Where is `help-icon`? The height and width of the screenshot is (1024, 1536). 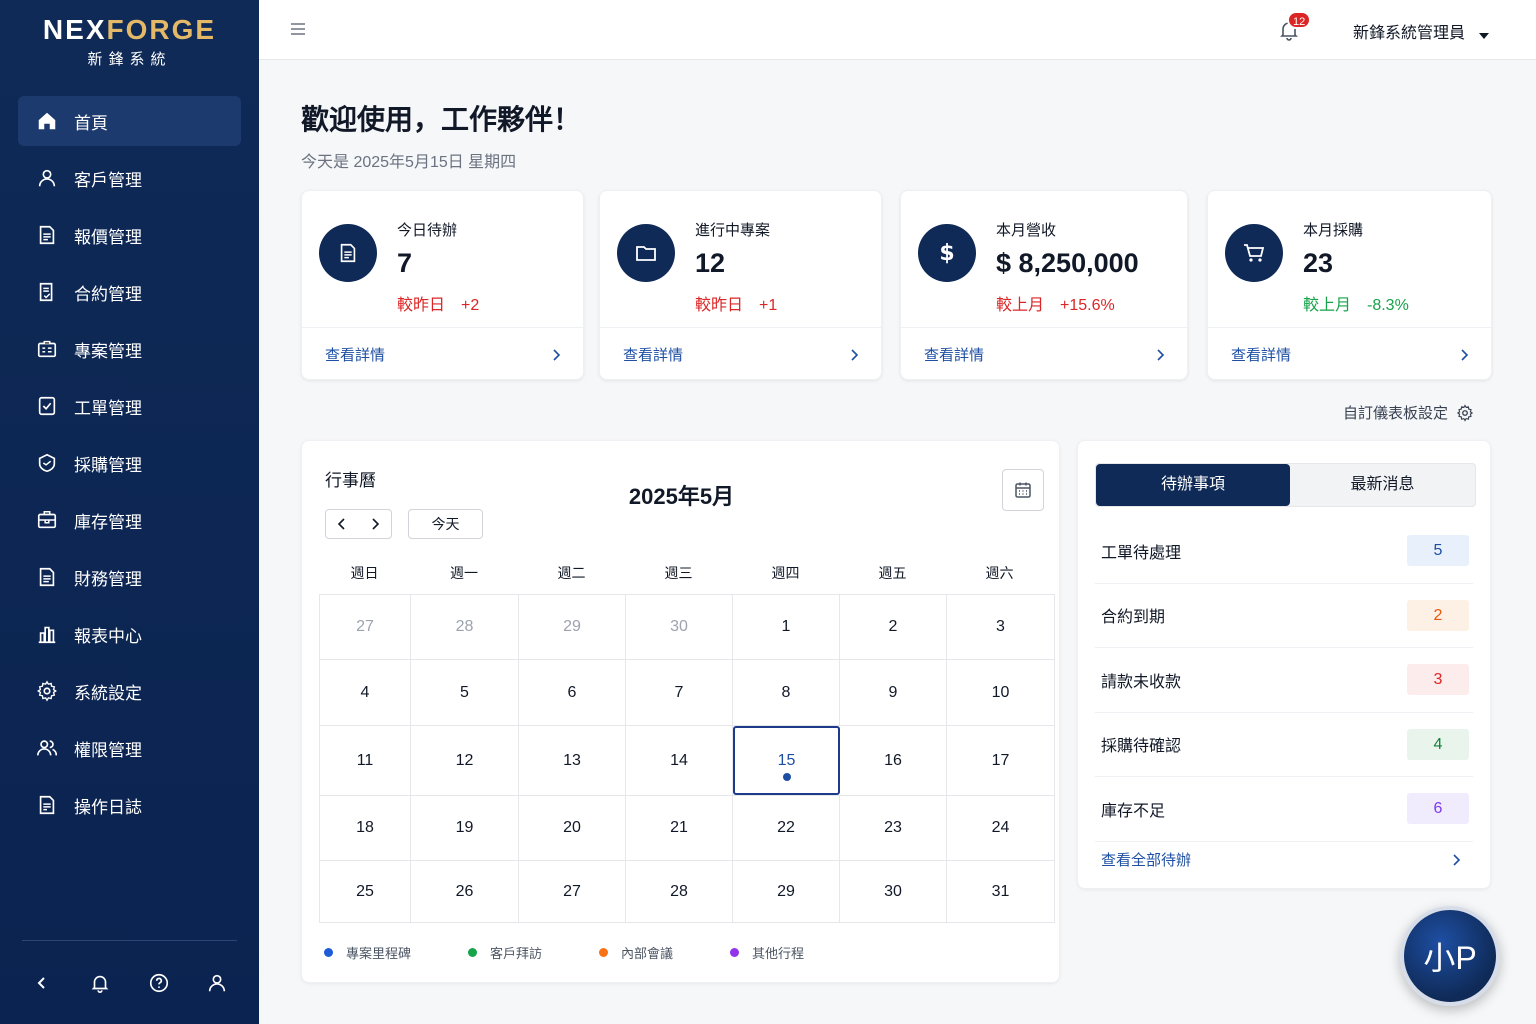 help-icon is located at coordinates (159, 983).